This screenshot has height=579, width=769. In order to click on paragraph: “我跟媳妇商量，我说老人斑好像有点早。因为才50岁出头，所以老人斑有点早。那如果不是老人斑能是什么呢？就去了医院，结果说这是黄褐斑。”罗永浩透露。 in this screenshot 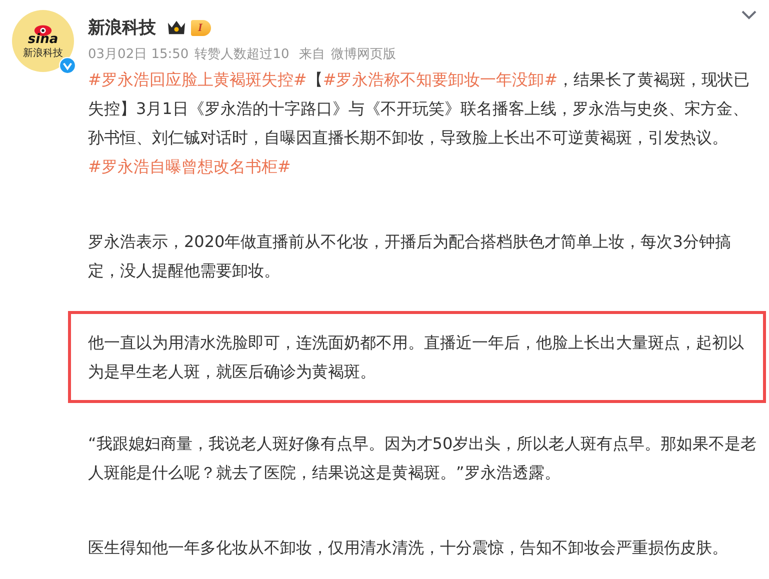, I will do `click(423, 458)`.